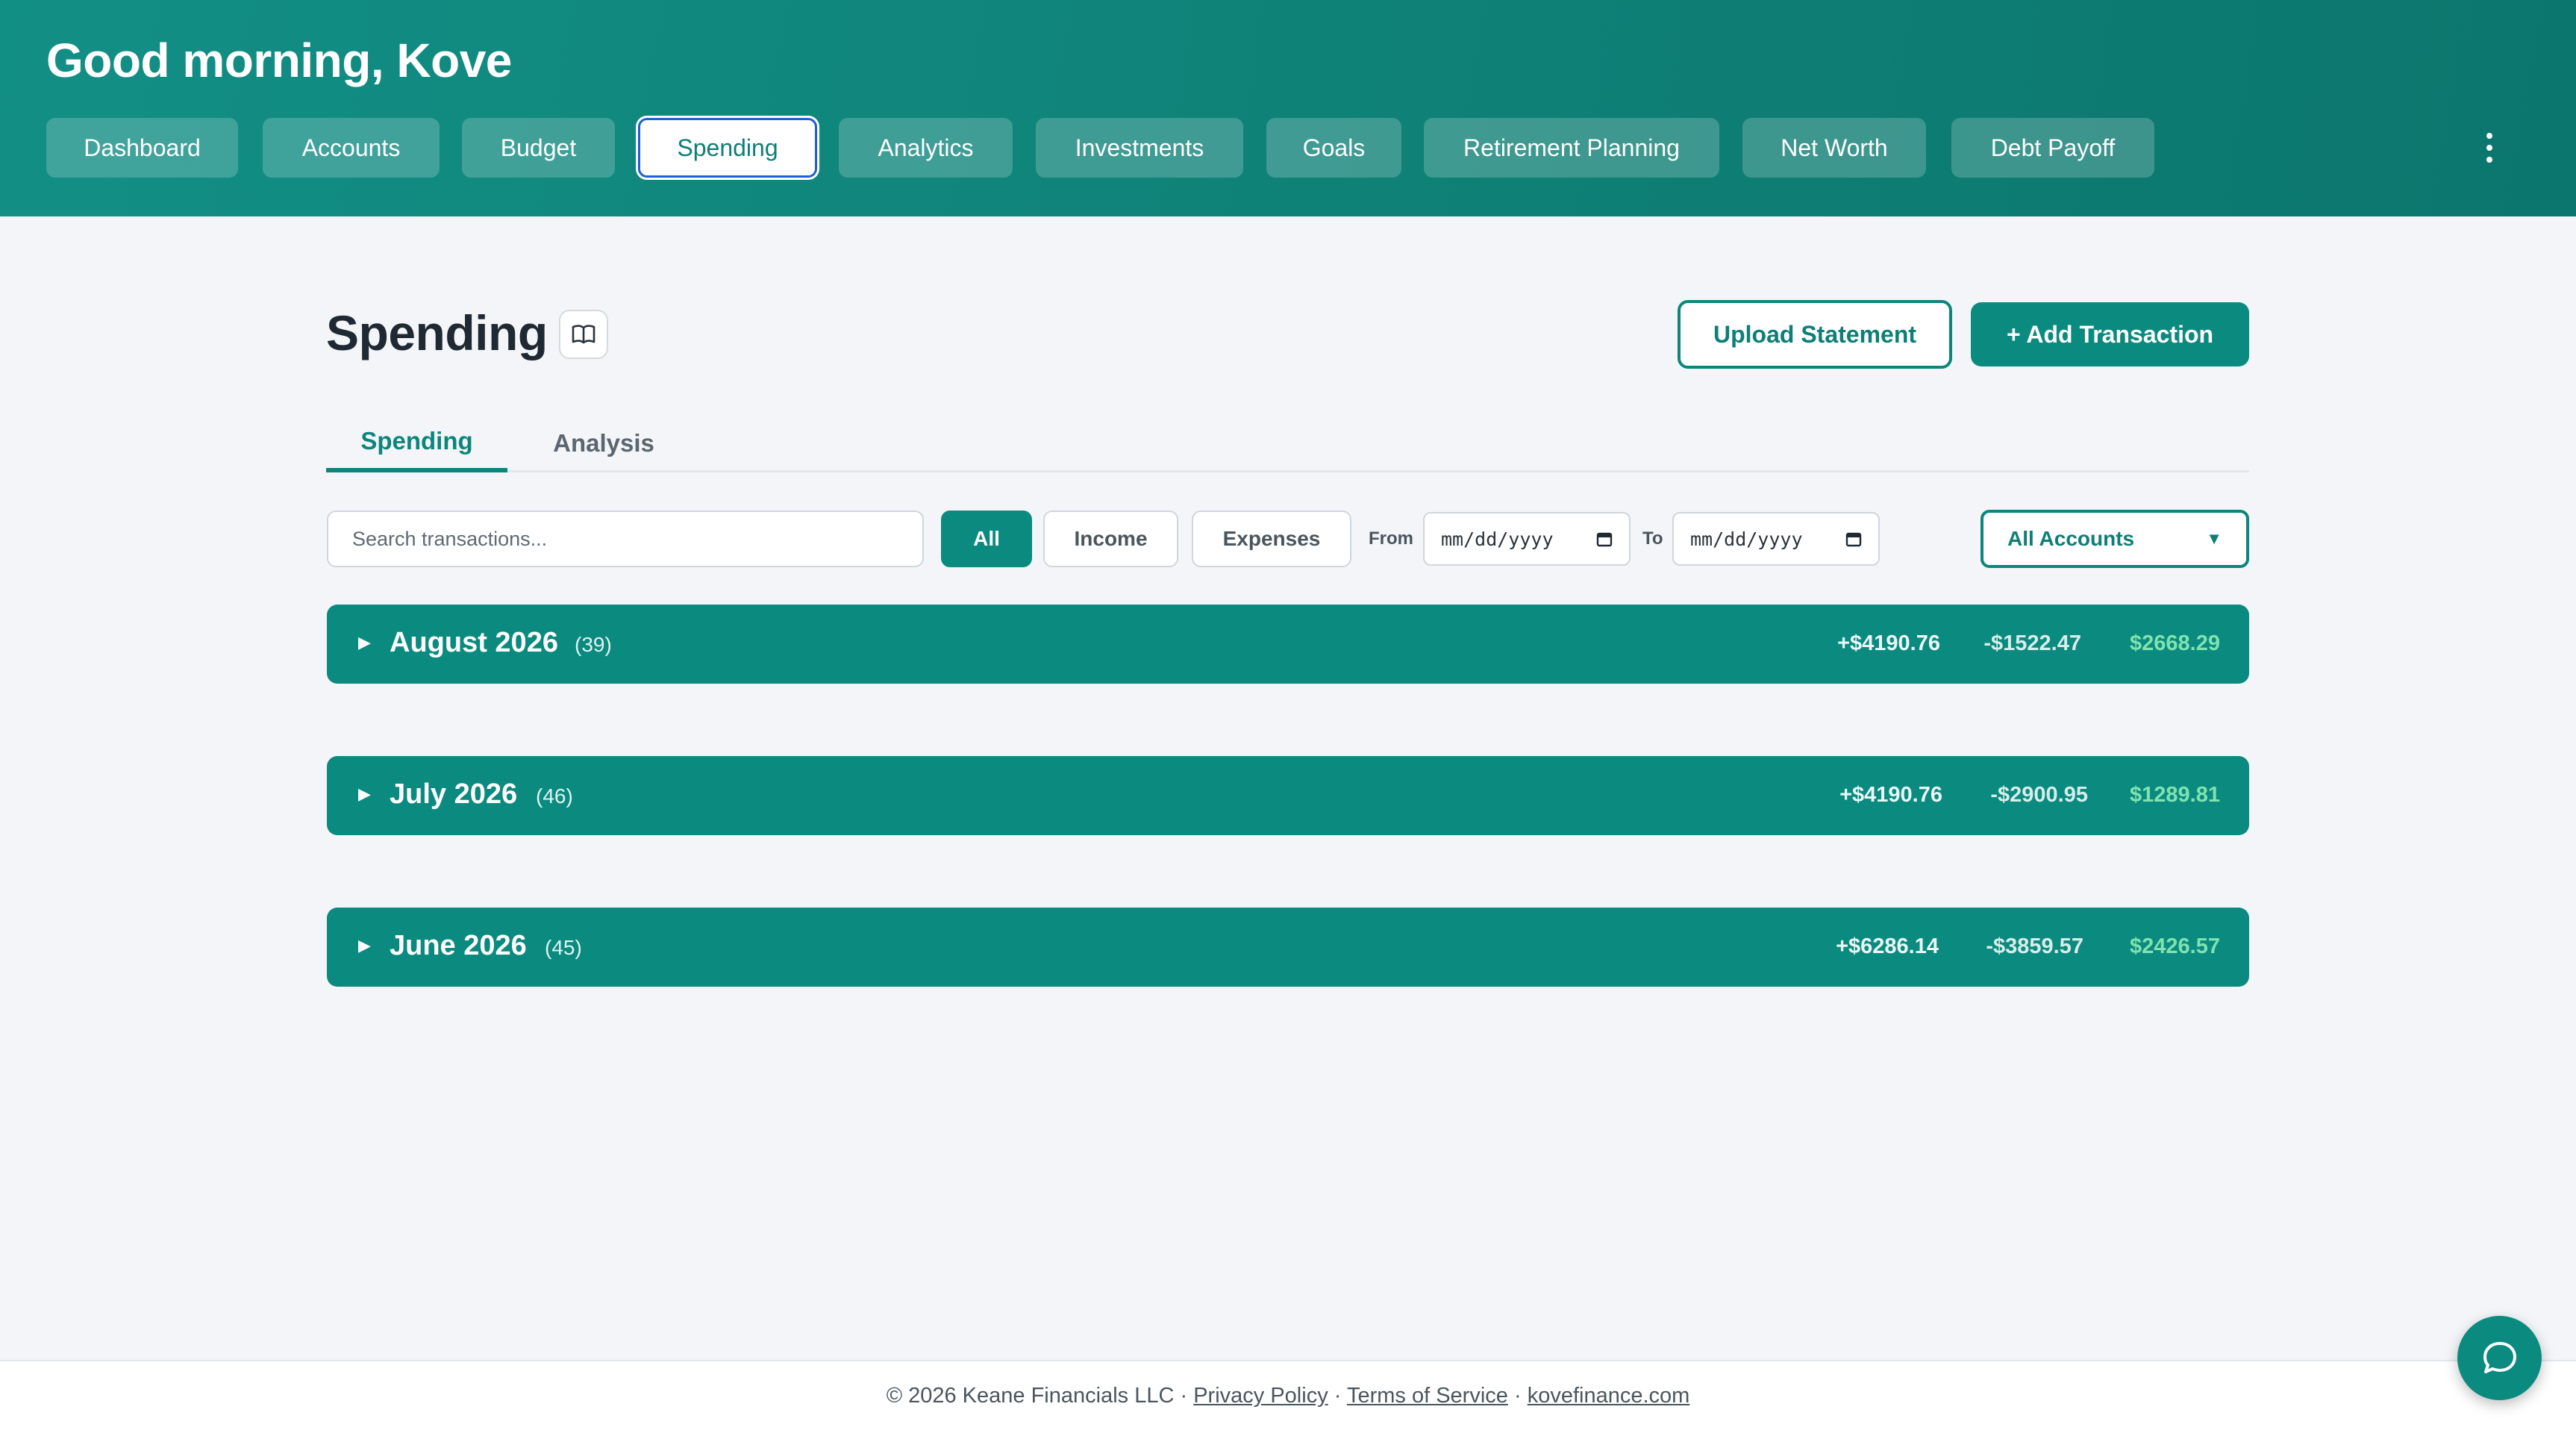  What do you see at coordinates (593, 644) in the screenshot?
I see `transaction-count: (39)` at bounding box center [593, 644].